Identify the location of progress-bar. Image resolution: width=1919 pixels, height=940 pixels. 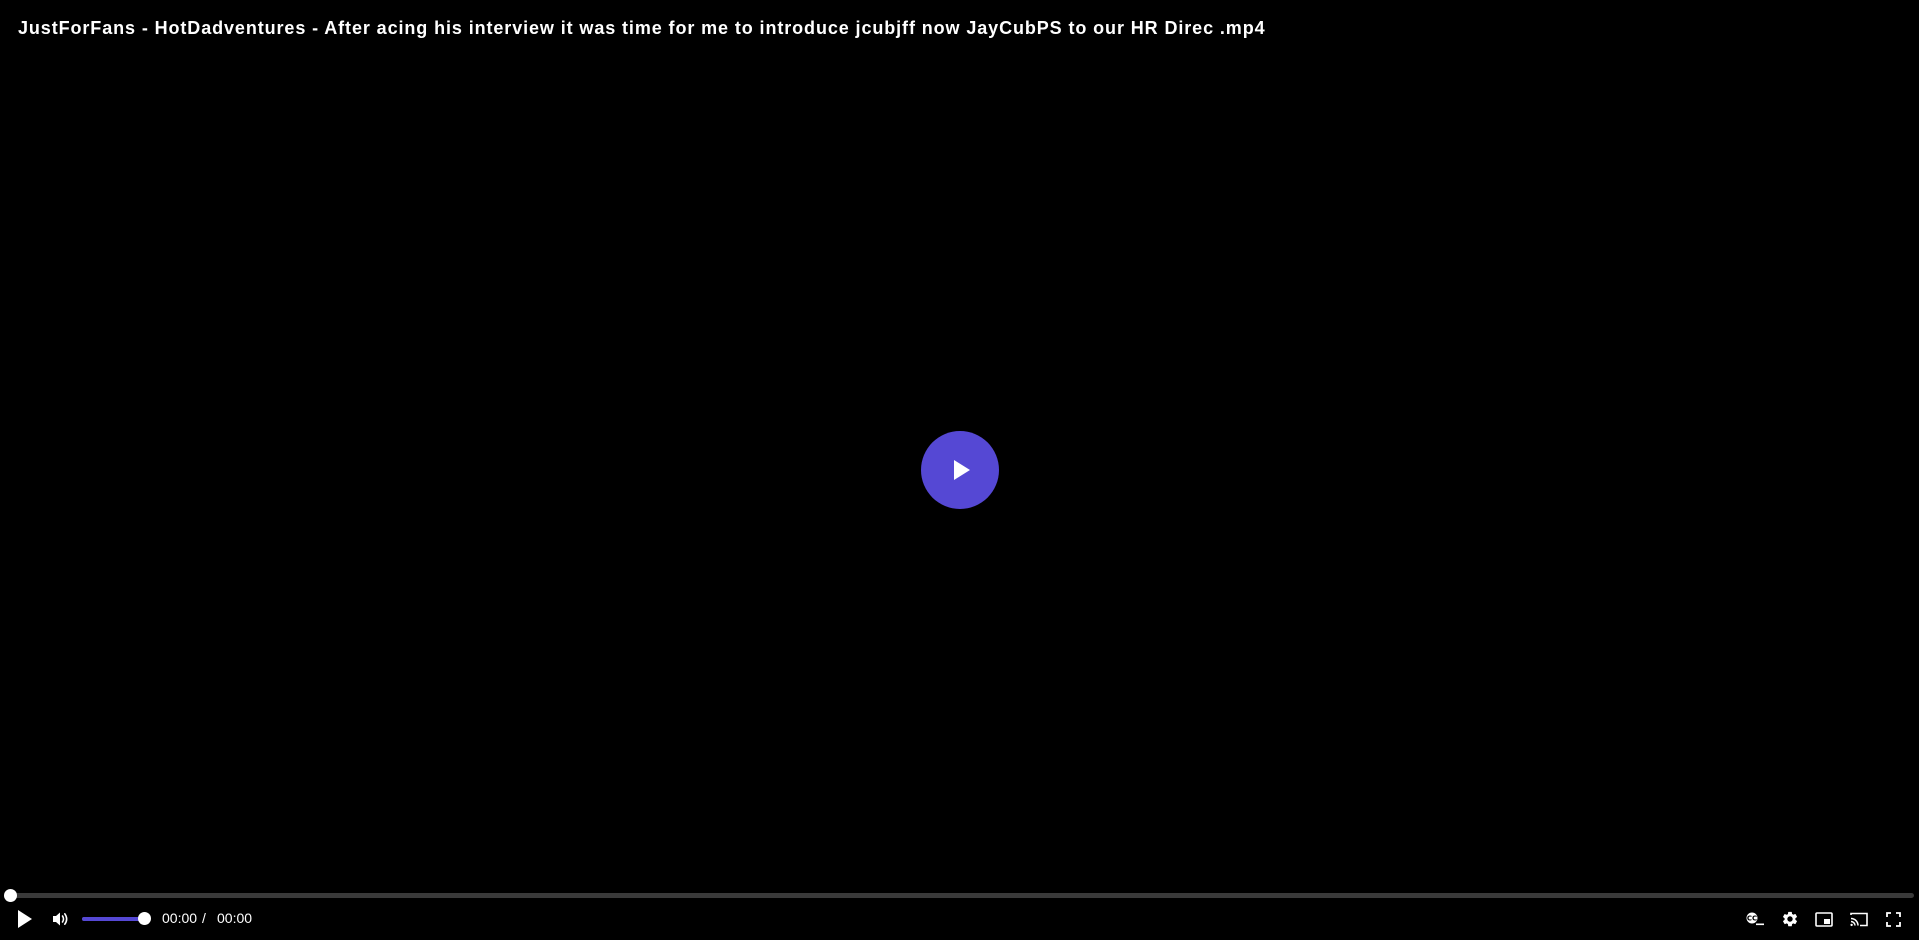
(959, 895).